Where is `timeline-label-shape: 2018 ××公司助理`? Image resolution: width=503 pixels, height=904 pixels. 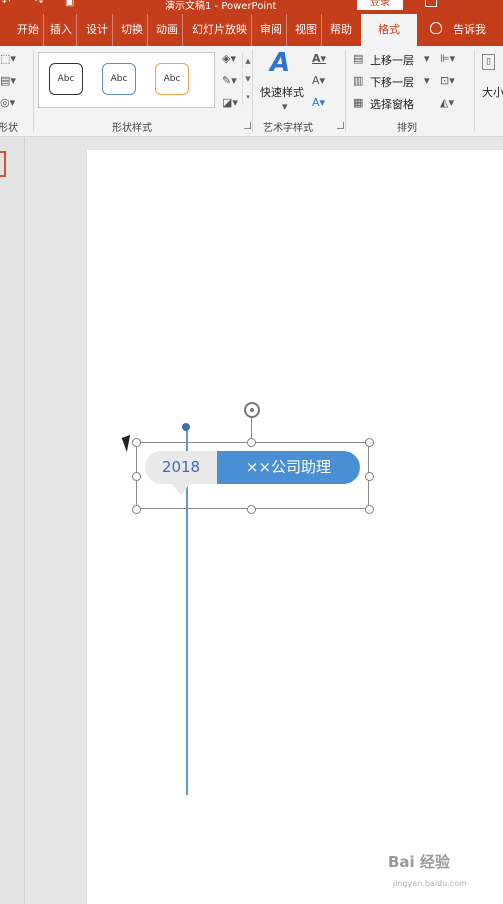
timeline-label-shape: 2018 ××公司助理 is located at coordinates (252, 467).